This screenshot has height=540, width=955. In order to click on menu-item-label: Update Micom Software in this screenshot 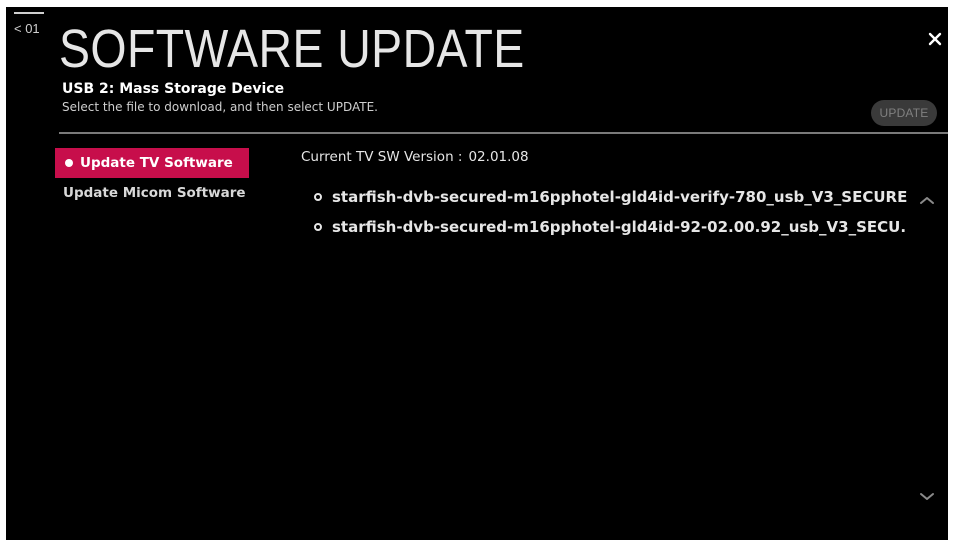, I will do `click(154, 193)`.